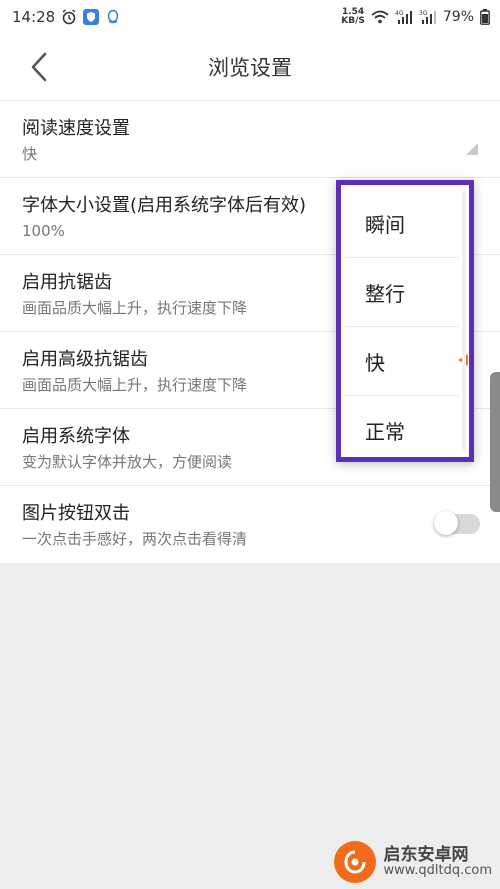 This screenshot has width=500, height=889. What do you see at coordinates (464, 321) in the screenshot?
I see `dropdown-scrollbar` at bounding box center [464, 321].